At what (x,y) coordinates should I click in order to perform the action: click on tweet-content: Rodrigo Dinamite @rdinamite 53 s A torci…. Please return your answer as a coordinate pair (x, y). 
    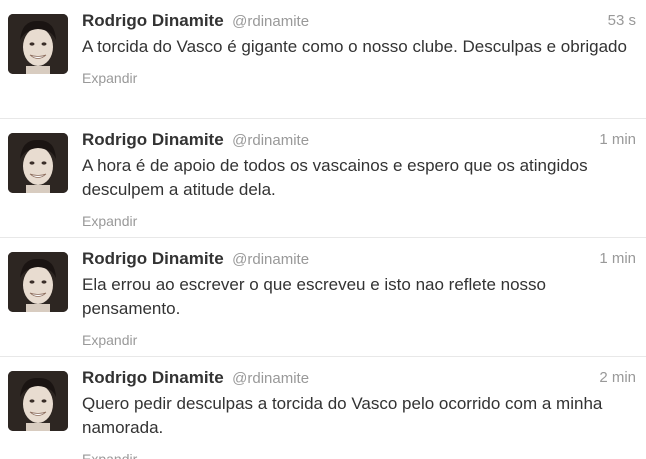
    Looking at the image, I should click on (359, 48).